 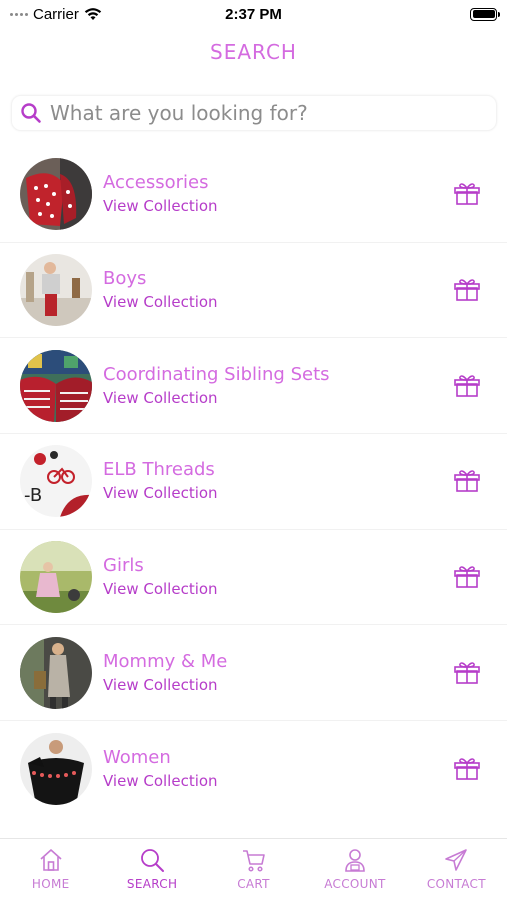 I want to click on tab-contact: CONTACT, so click(x=456, y=869).